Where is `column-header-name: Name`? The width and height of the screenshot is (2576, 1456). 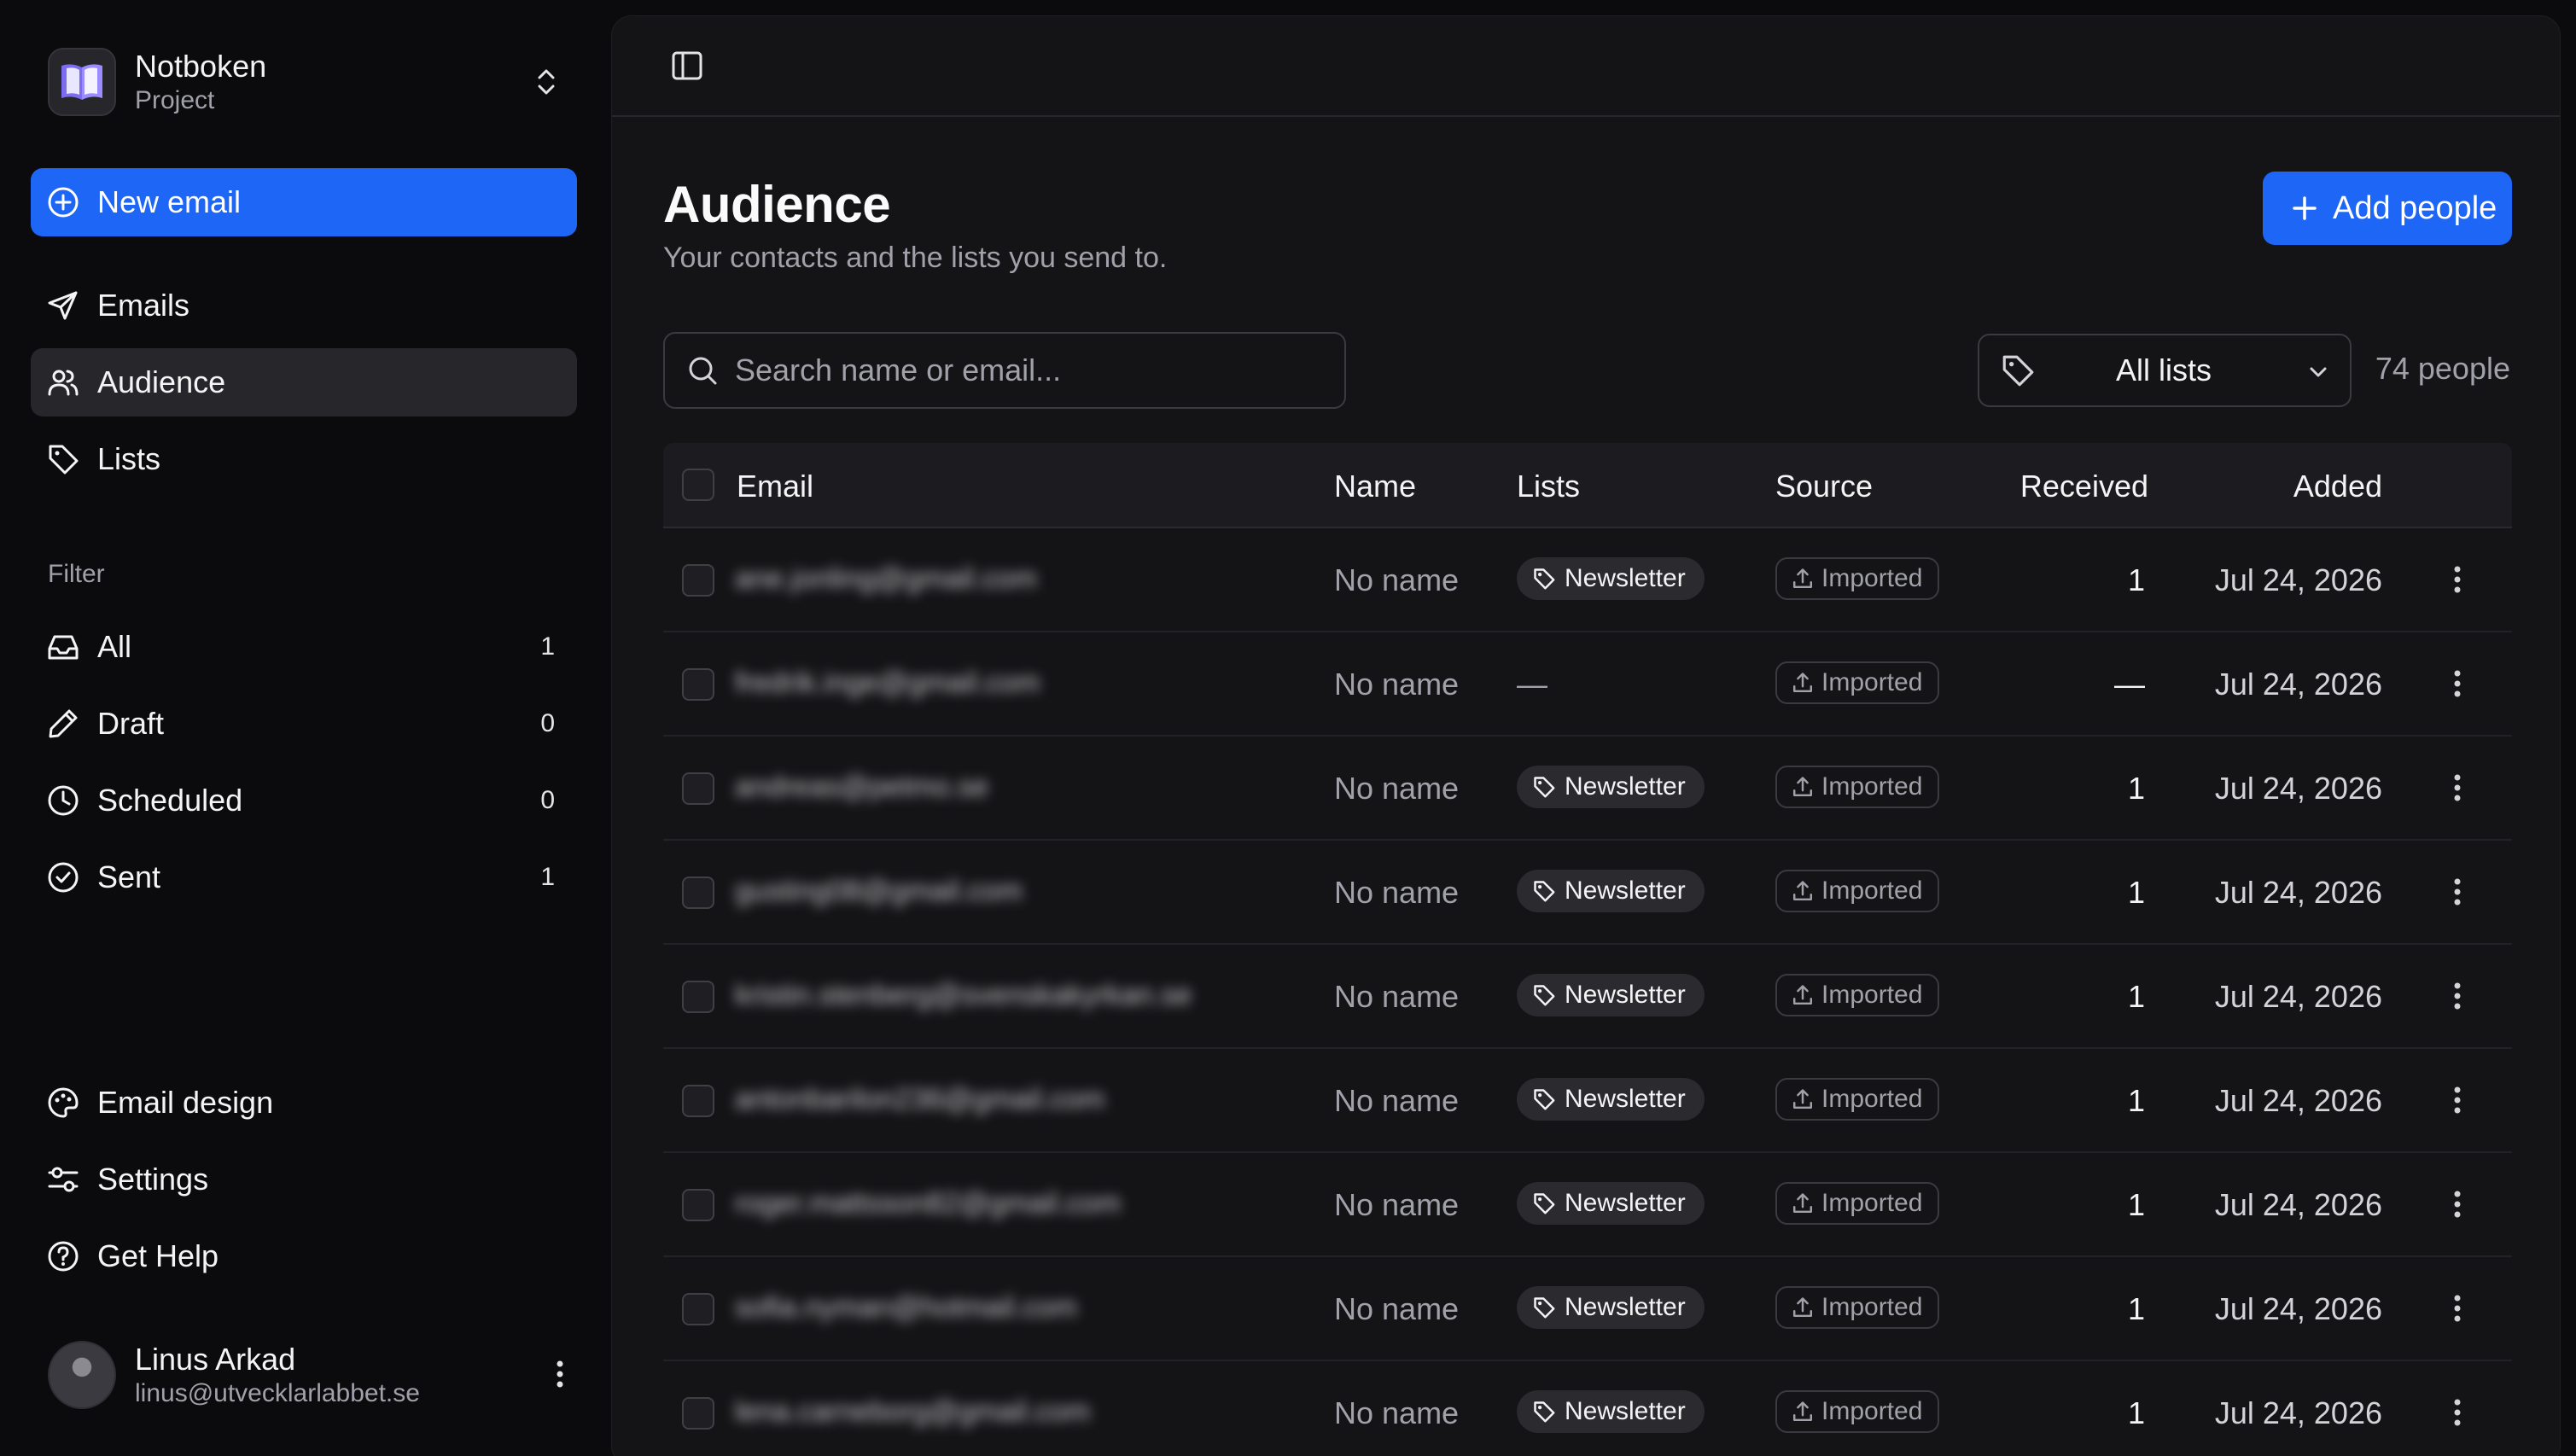 column-header-name: Name is located at coordinates (1375, 487).